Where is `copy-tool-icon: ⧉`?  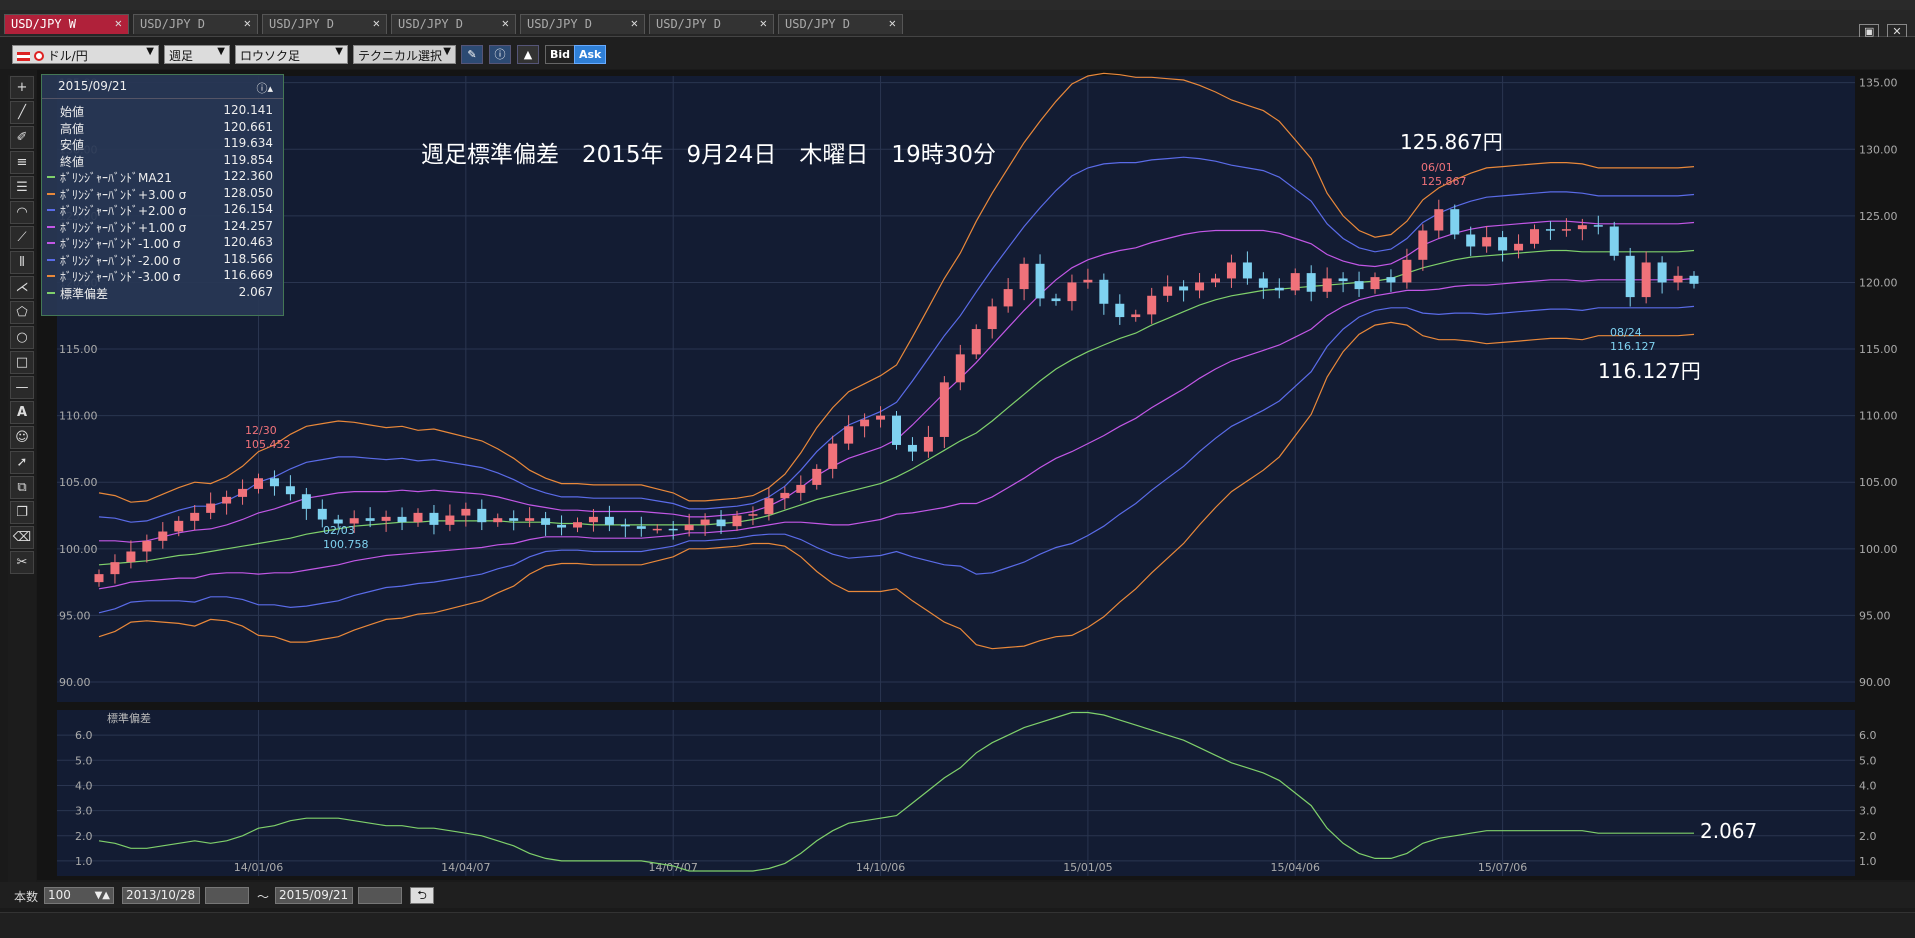 copy-tool-icon: ⧉ is located at coordinates (22, 487).